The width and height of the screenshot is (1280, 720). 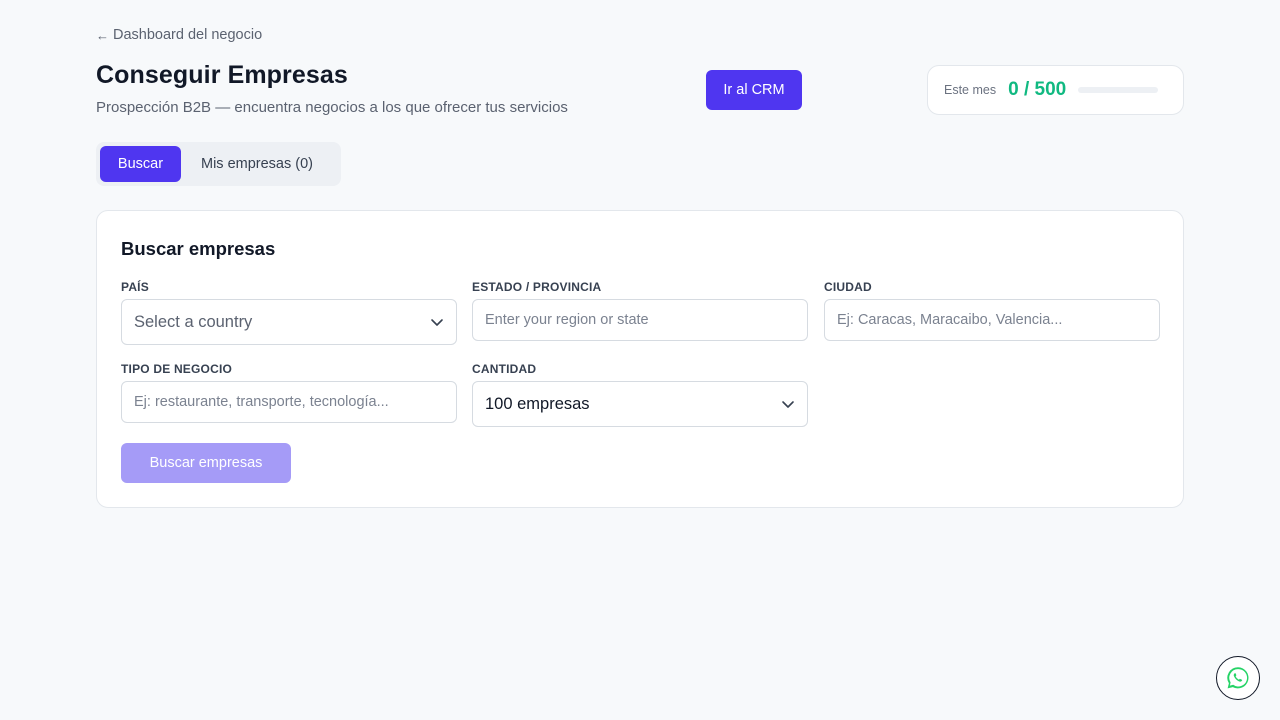 I want to click on region-field, so click(x=640, y=320).